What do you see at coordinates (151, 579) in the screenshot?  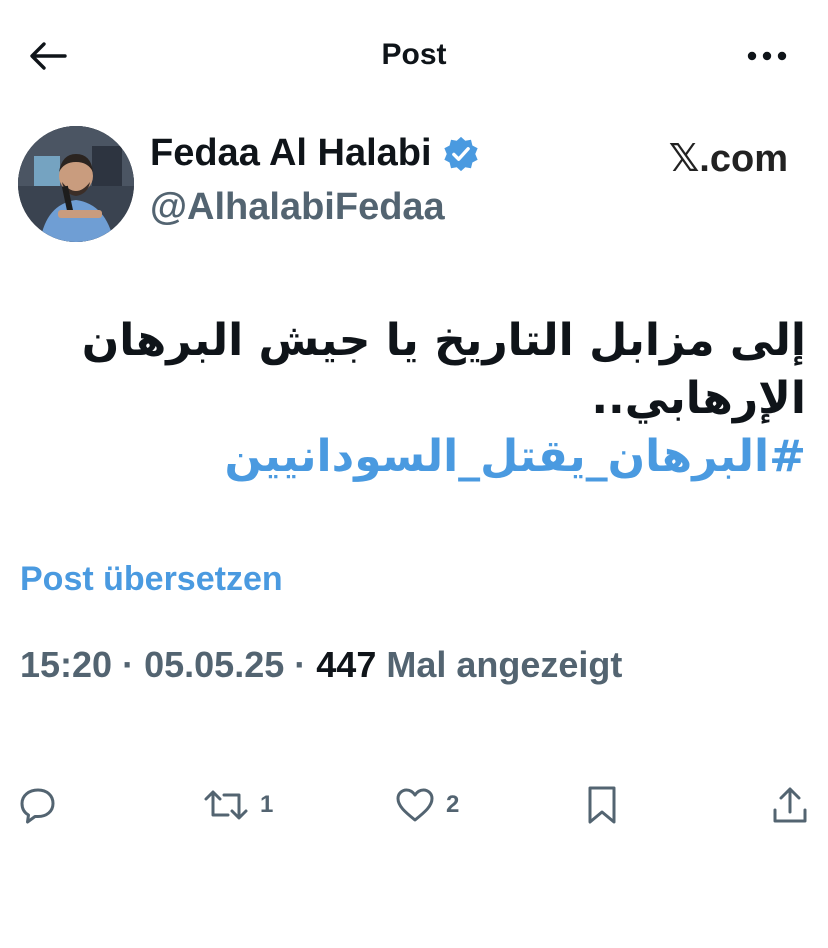 I see `translate-post-link: Post übersetzen` at bounding box center [151, 579].